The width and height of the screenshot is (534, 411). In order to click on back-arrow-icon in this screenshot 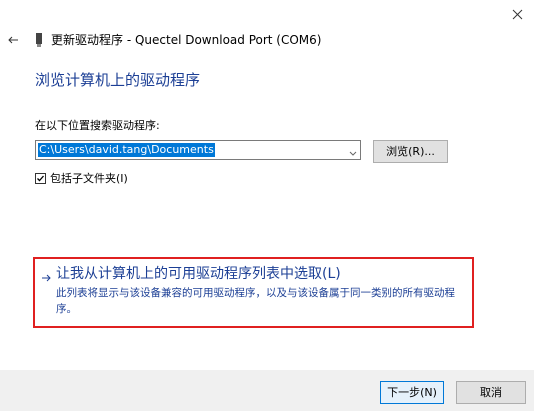, I will do `click(13, 40)`.